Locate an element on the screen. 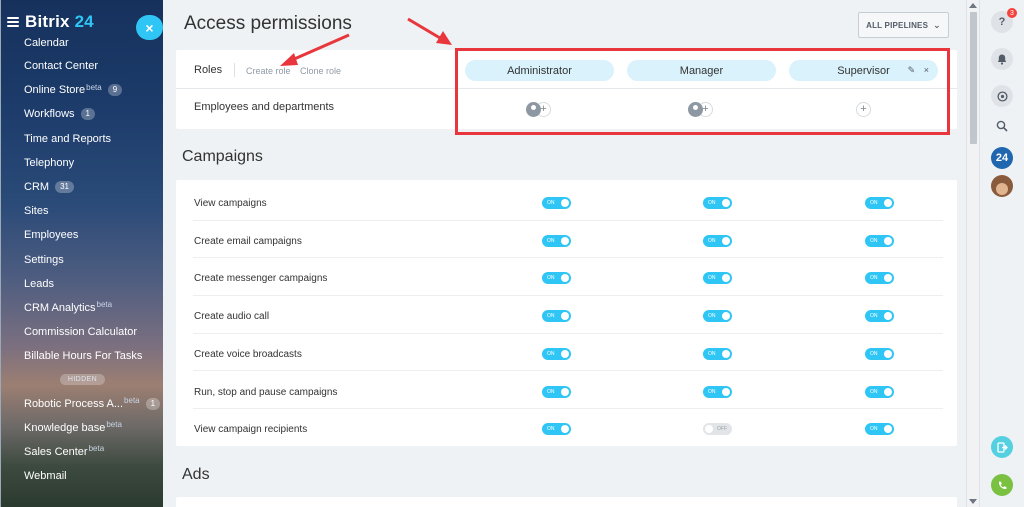 Image resolution: width=1024 pixels, height=507 pixels. sidebar-item: Leads is located at coordinates (82, 284).